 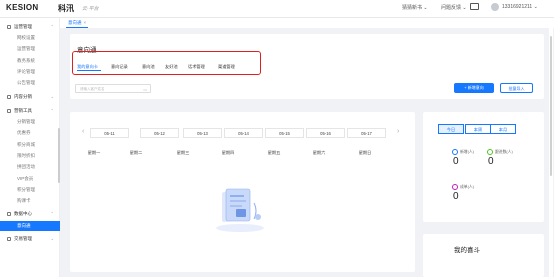 I want to click on sidebar-item-15: 购课卡, so click(x=30, y=201).